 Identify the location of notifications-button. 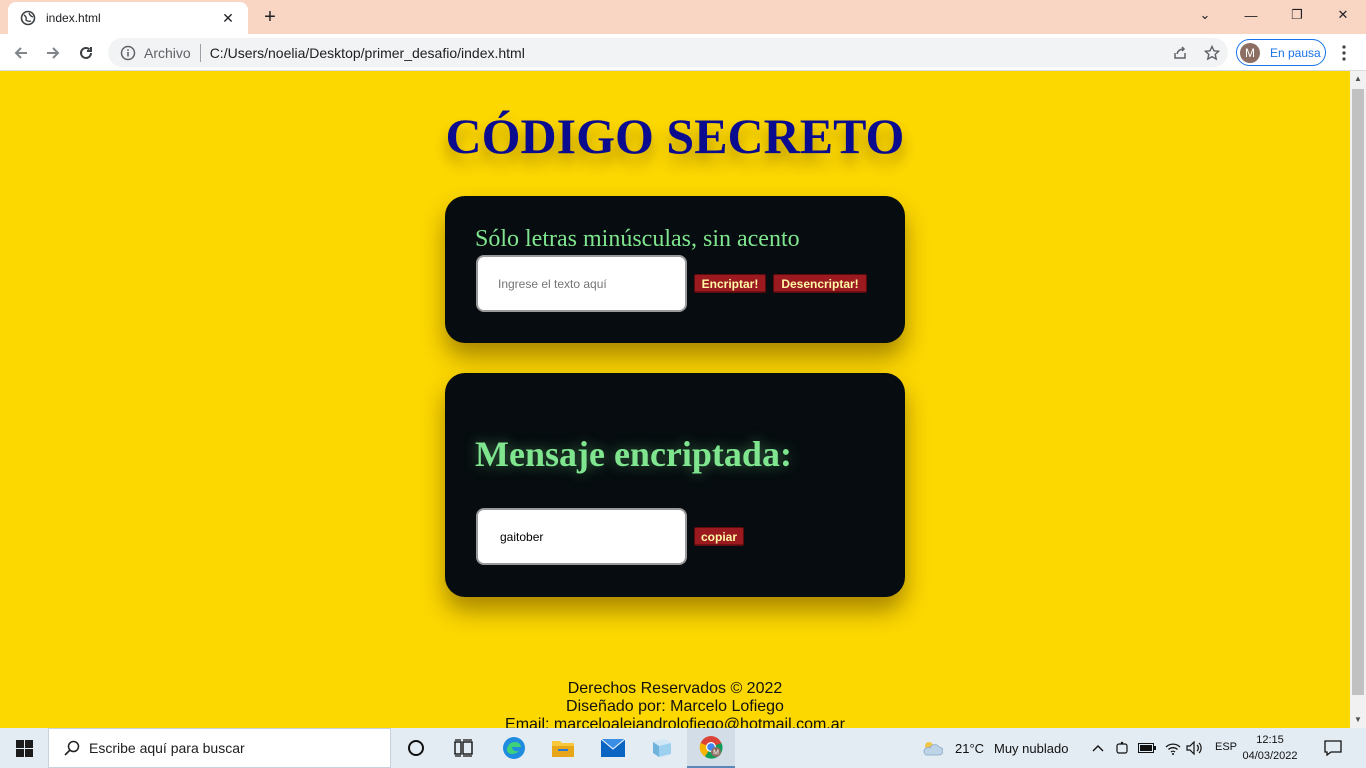
(1333, 748).